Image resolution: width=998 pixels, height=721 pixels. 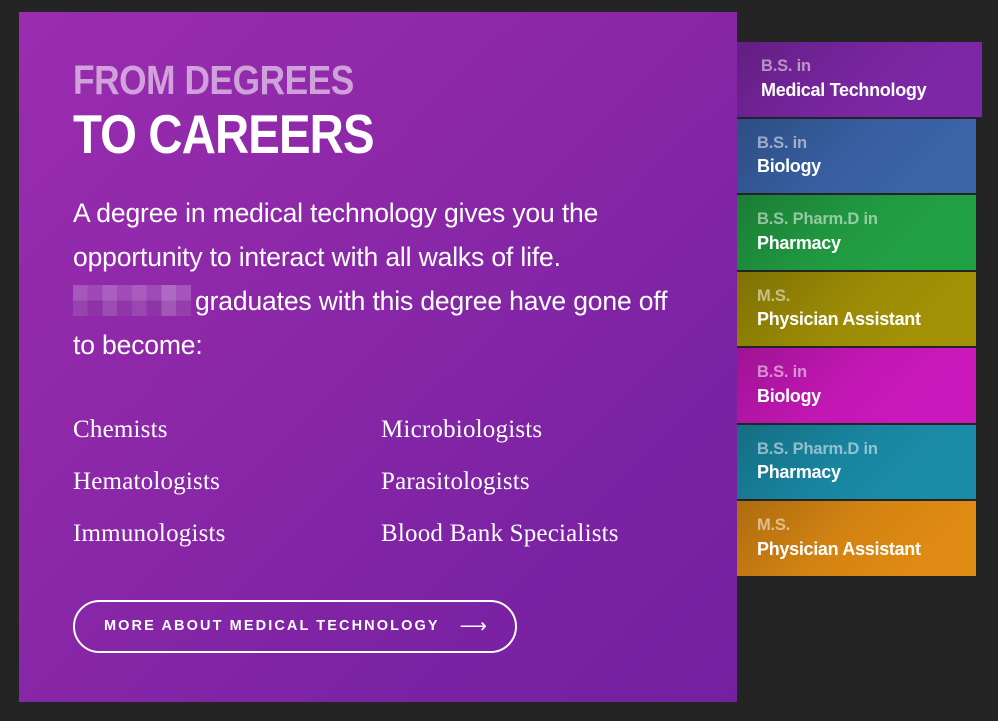 I want to click on career-item: Immunologists, so click(x=149, y=533).